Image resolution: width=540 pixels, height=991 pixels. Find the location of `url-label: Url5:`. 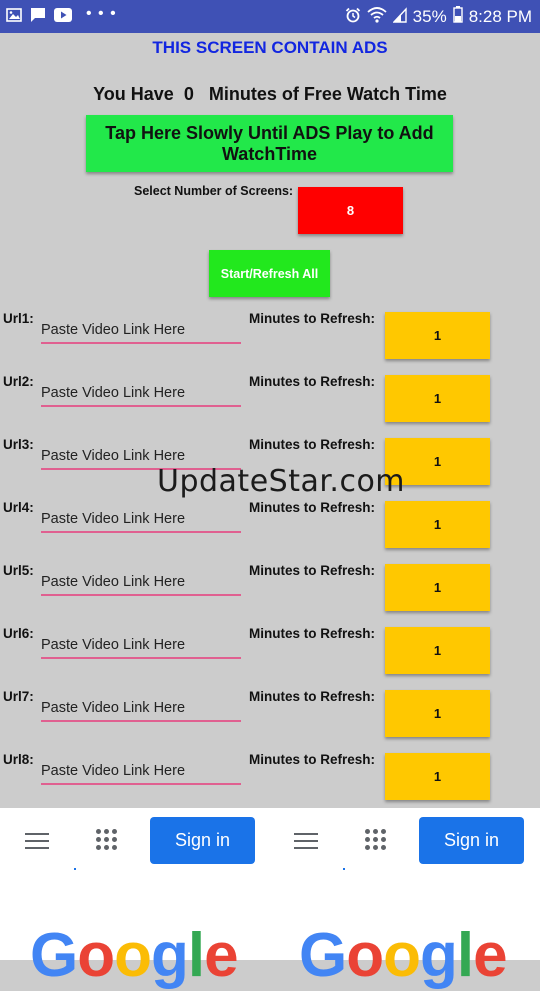

url-label: Url5: is located at coordinates (18, 570).